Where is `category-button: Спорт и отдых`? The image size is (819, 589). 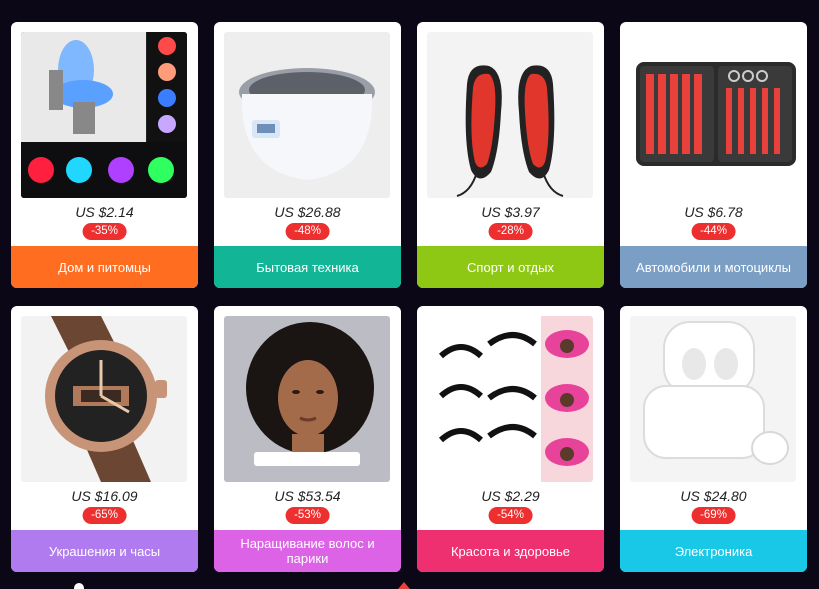 category-button: Спорт и отдых is located at coordinates (510, 267).